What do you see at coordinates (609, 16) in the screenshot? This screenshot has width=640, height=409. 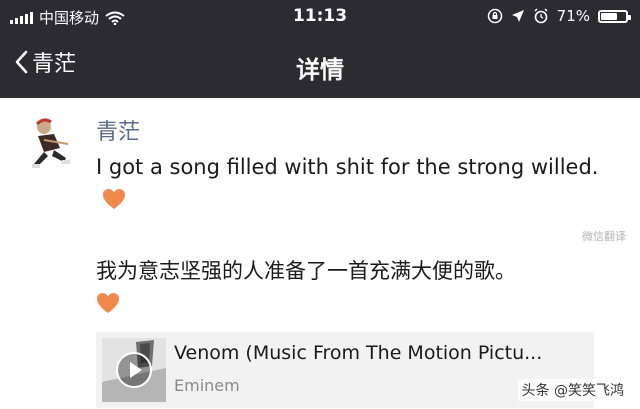 I see `battery-fill` at bounding box center [609, 16].